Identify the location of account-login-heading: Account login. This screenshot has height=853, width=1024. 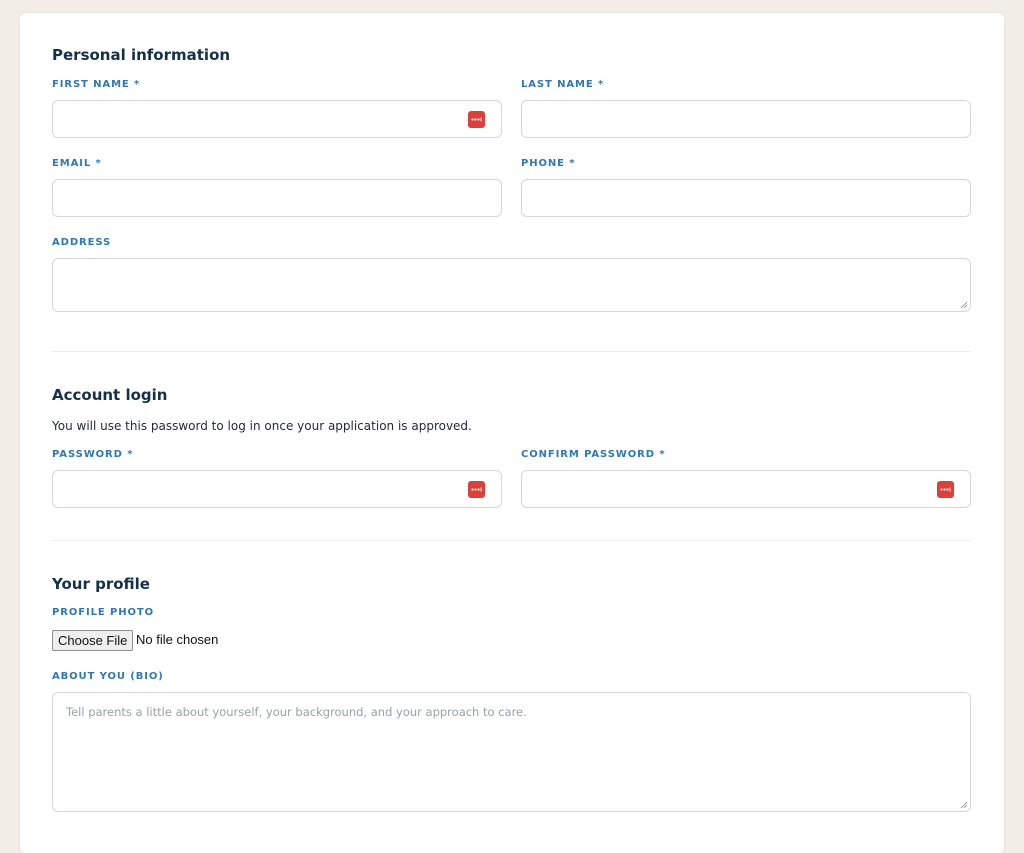
(110, 395).